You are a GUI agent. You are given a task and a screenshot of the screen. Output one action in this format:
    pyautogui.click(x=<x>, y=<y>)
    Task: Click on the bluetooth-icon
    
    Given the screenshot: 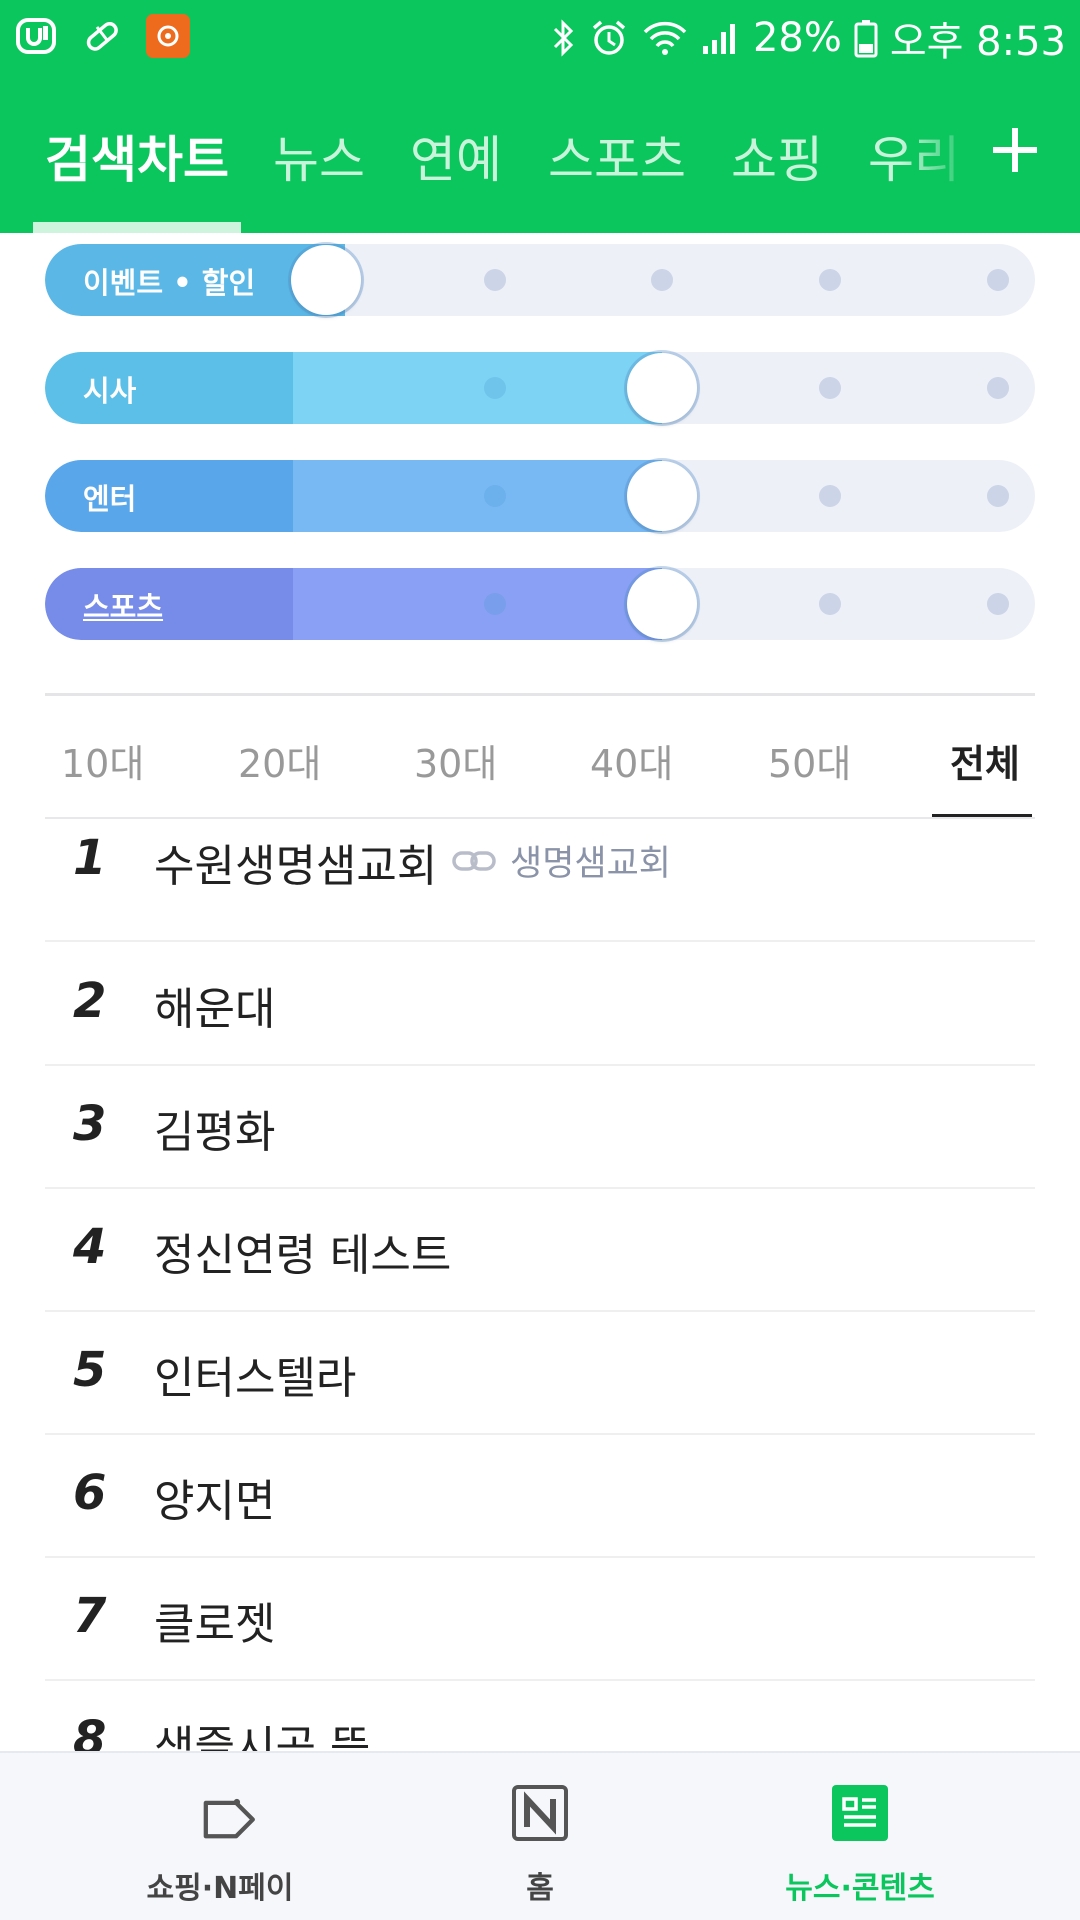 What is the action you would take?
    pyautogui.click(x=563, y=38)
    